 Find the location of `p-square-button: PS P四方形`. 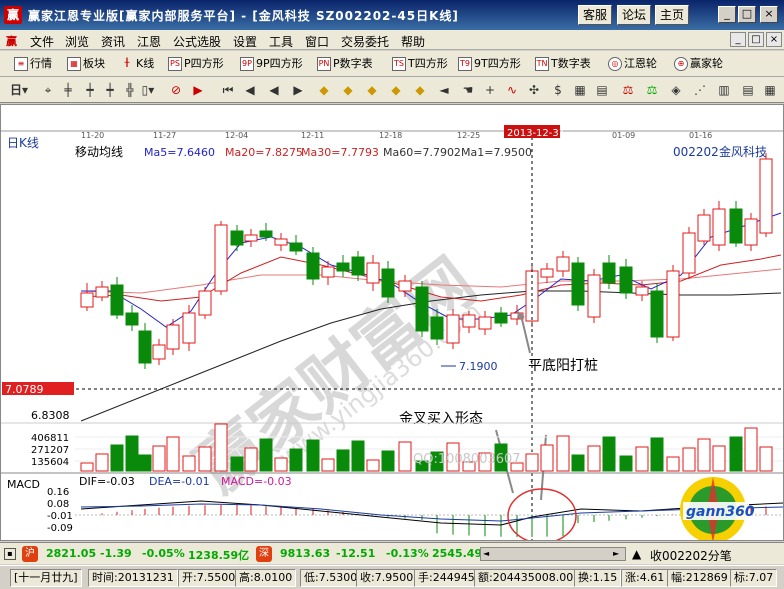

p-square-button: PS P四方形 is located at coordinates (196, 64).